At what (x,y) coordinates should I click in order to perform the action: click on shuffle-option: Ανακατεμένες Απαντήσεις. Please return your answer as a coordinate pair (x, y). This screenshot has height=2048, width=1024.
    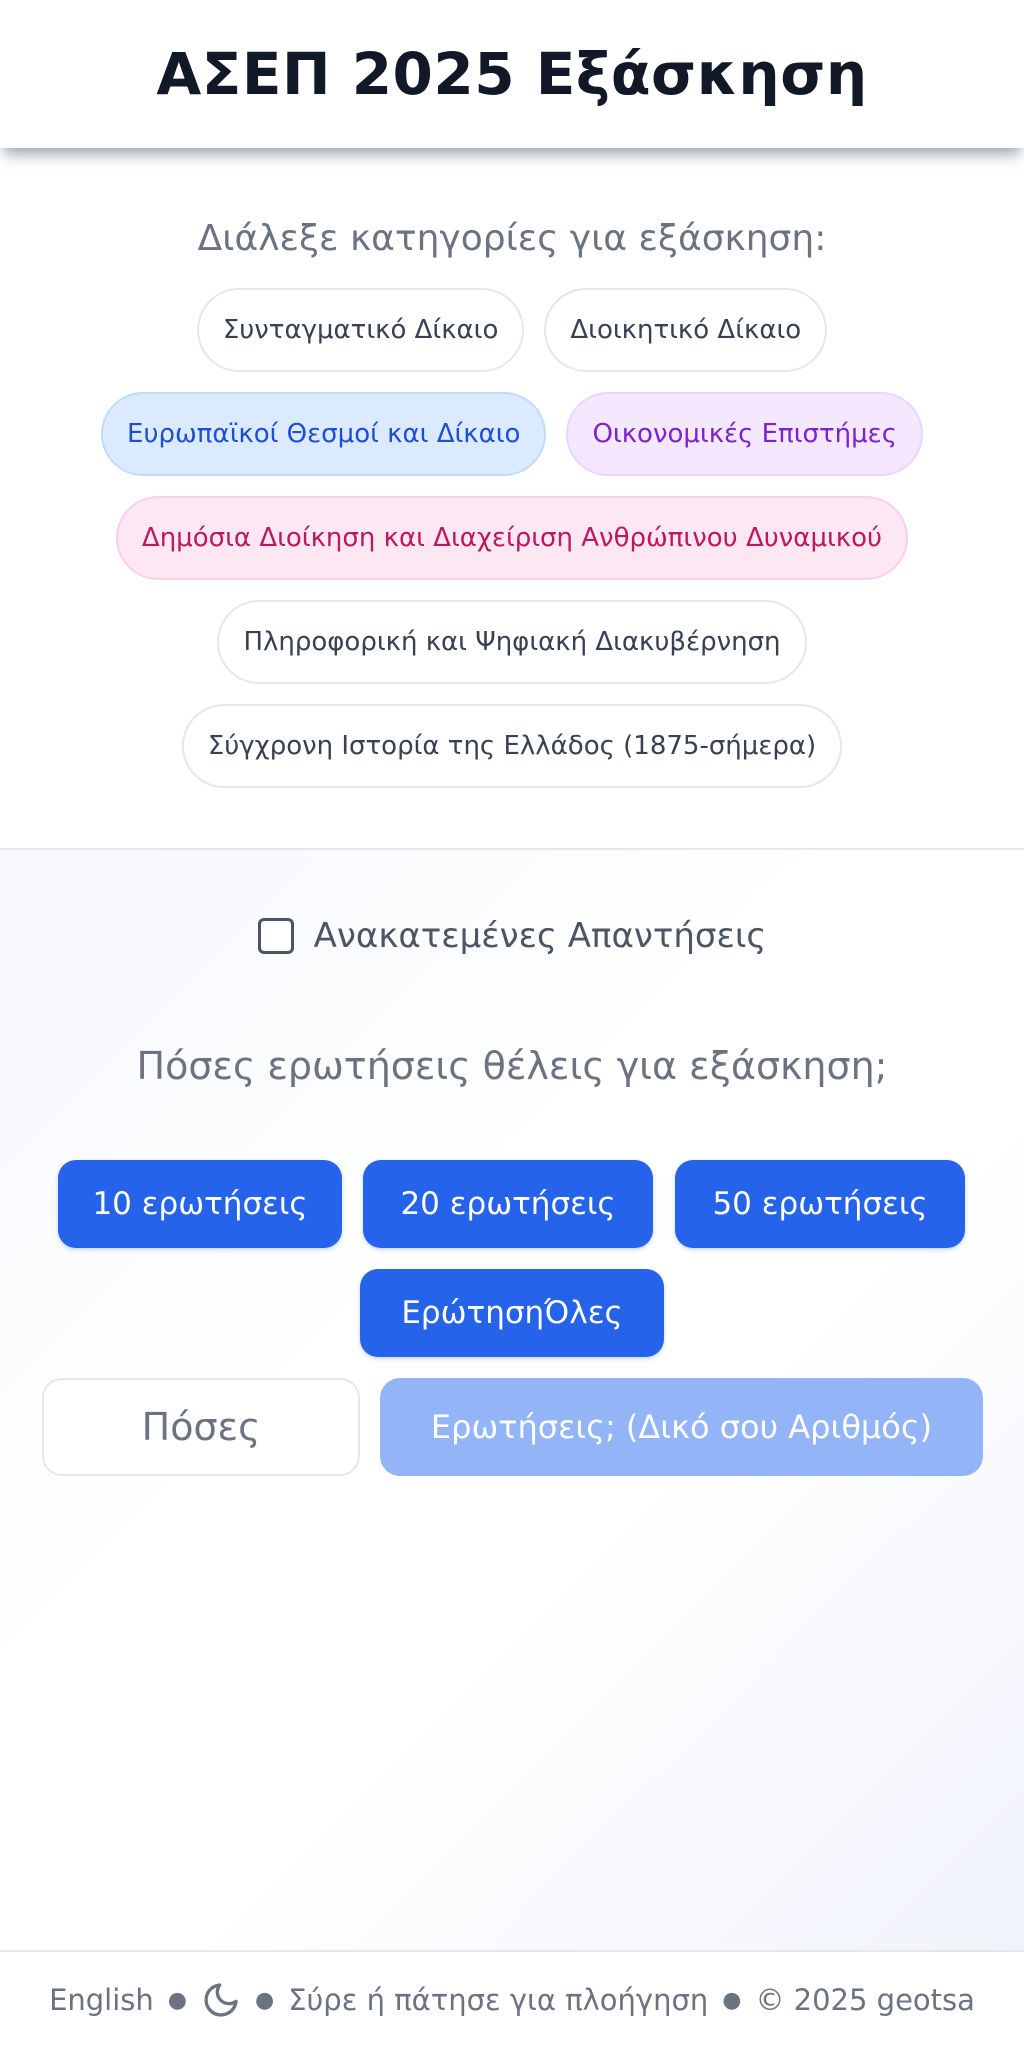
    Looking at the image, I should click on (512, 936).